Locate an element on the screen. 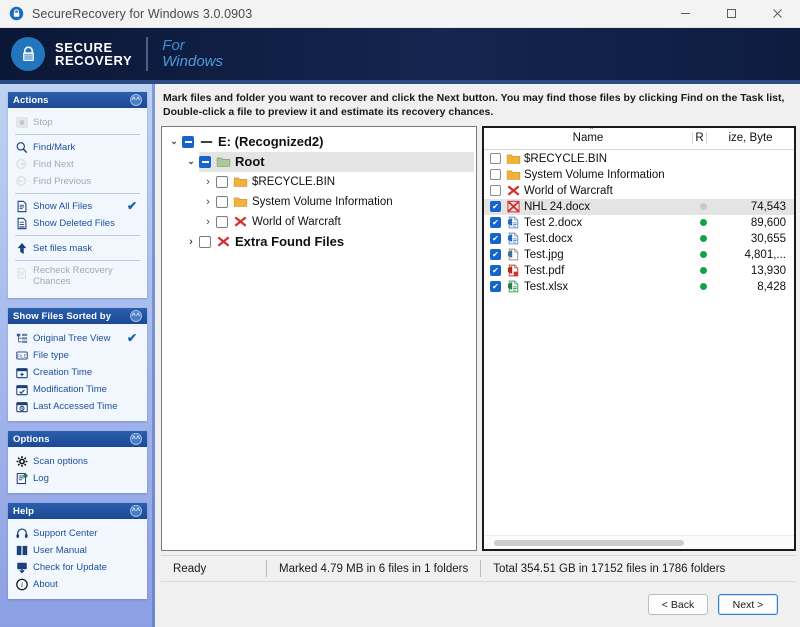 The width and height of the screenshot is (800, 627). sidebar-item-log: Log is located at coordinates (77, 478).